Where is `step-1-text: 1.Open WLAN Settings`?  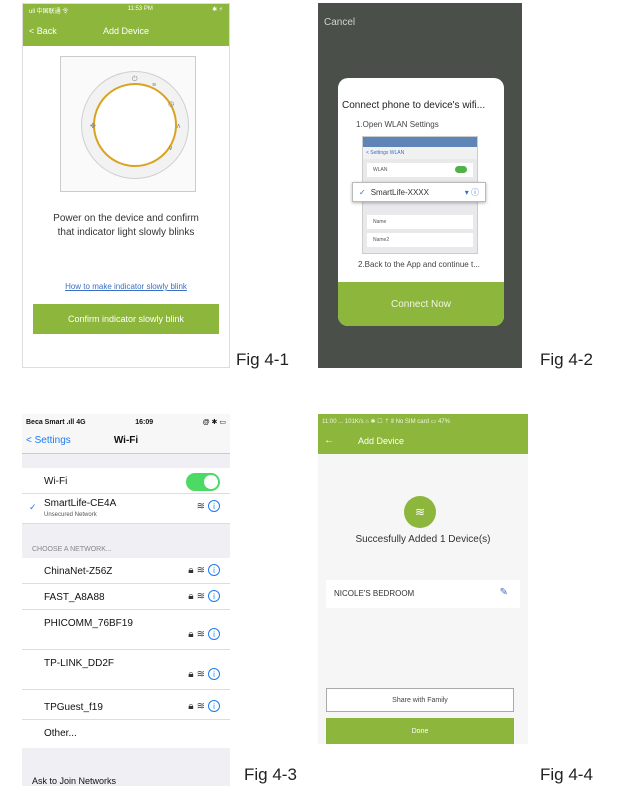 step-1-text: 1.Open WLAN Settings is located at coordinates (397, 124).